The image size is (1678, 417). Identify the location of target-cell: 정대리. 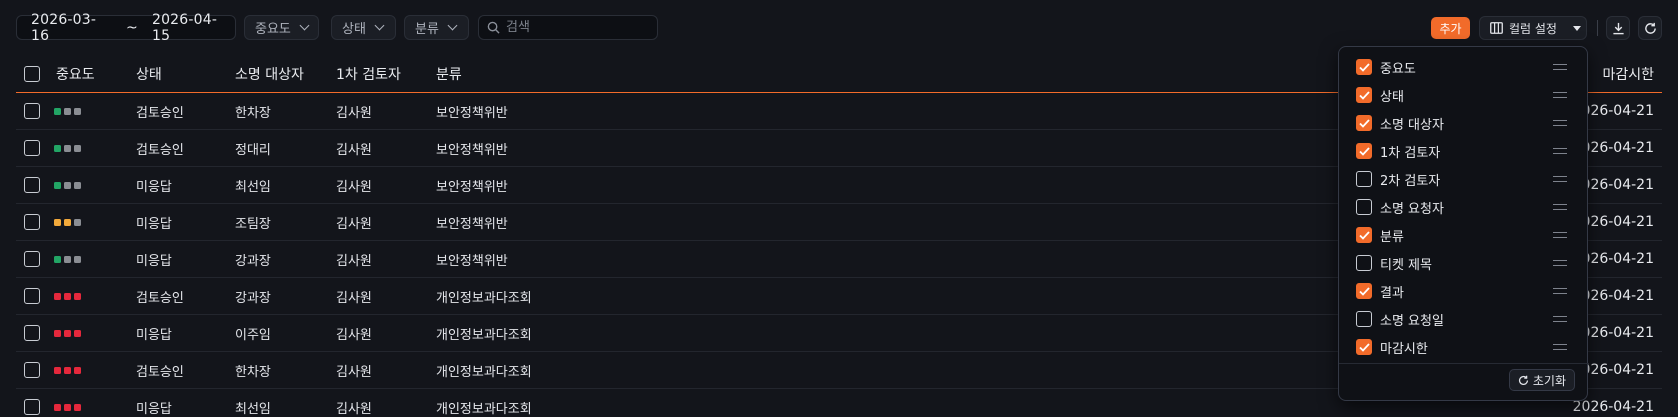
(253, 150).